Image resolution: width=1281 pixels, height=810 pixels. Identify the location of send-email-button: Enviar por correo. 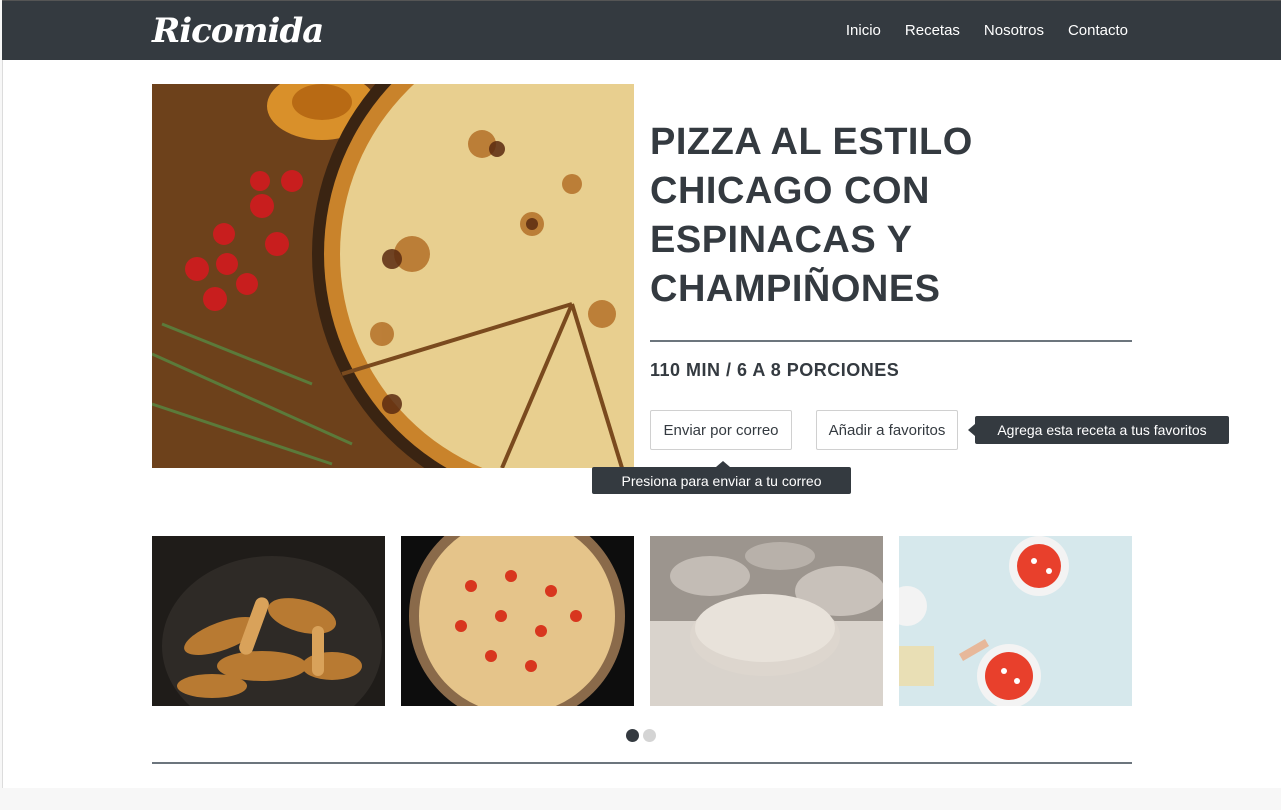
(721, 430).